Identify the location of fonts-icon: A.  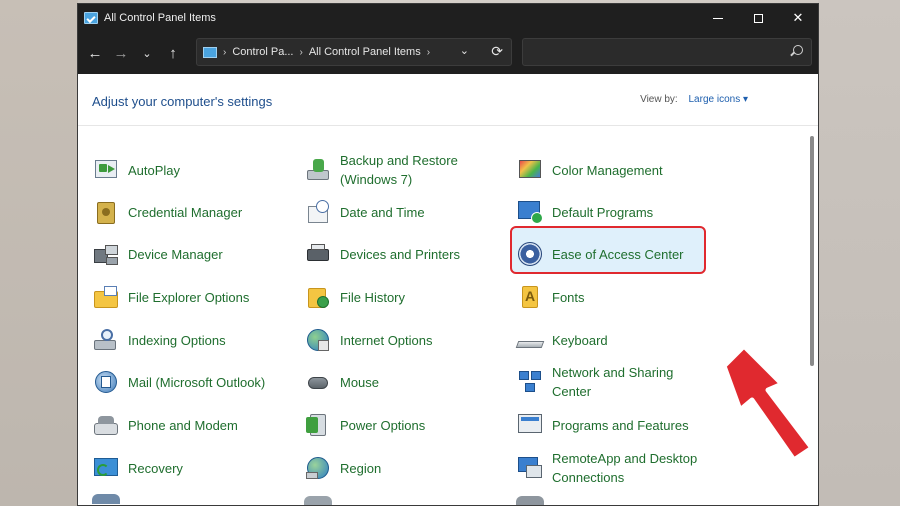
(530, 297).